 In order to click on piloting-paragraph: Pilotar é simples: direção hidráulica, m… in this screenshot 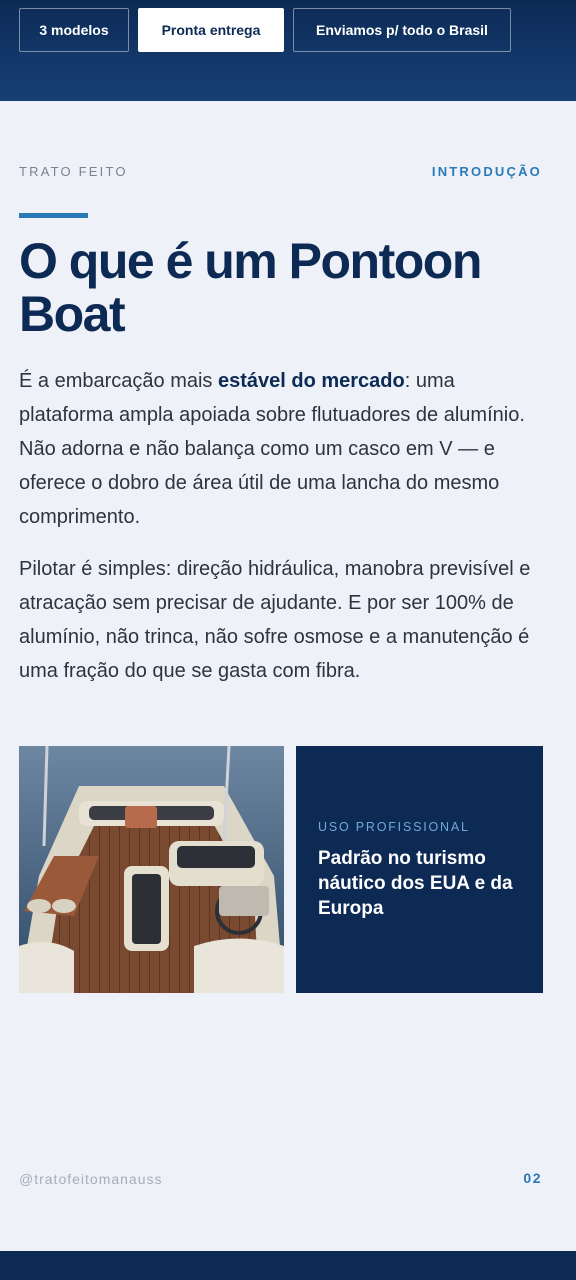, I will do `click(275, 620)`.